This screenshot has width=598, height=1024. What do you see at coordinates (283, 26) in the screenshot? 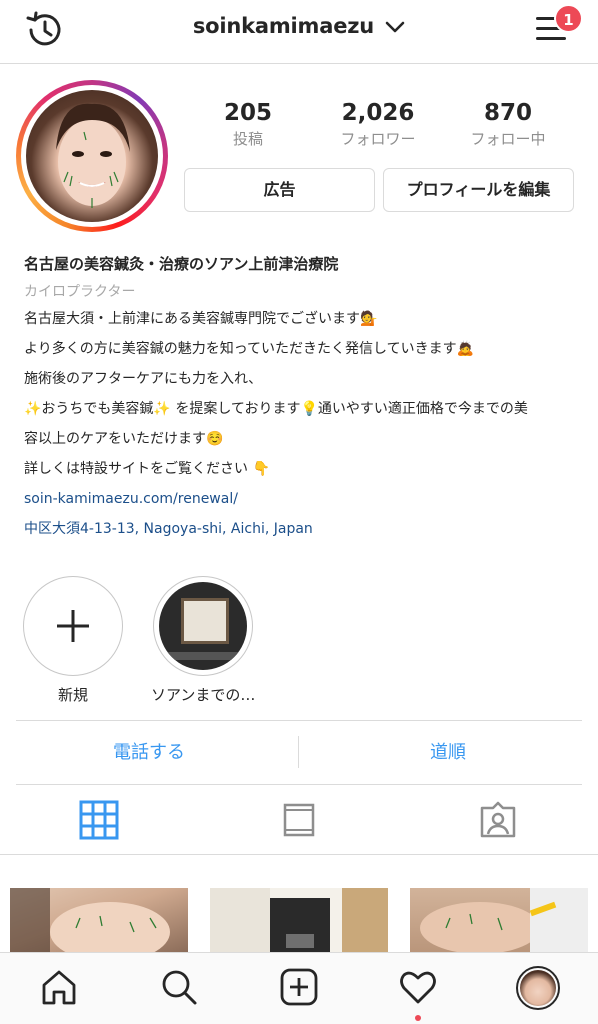
I see `username: soinkamimaezu` at bounding box center [283, 26].